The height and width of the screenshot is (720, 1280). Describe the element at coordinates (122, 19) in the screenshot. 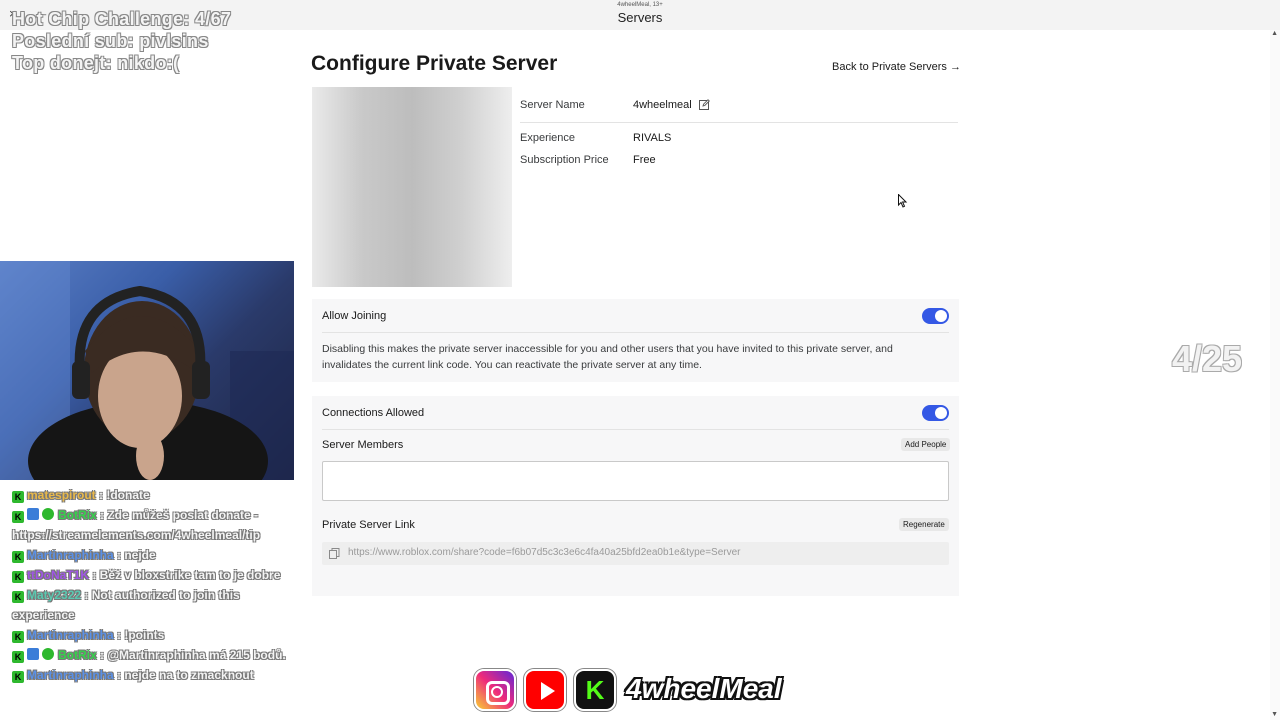

I see `hot-chip-counter: Hot Chip Challenge: 4/67` at that location.